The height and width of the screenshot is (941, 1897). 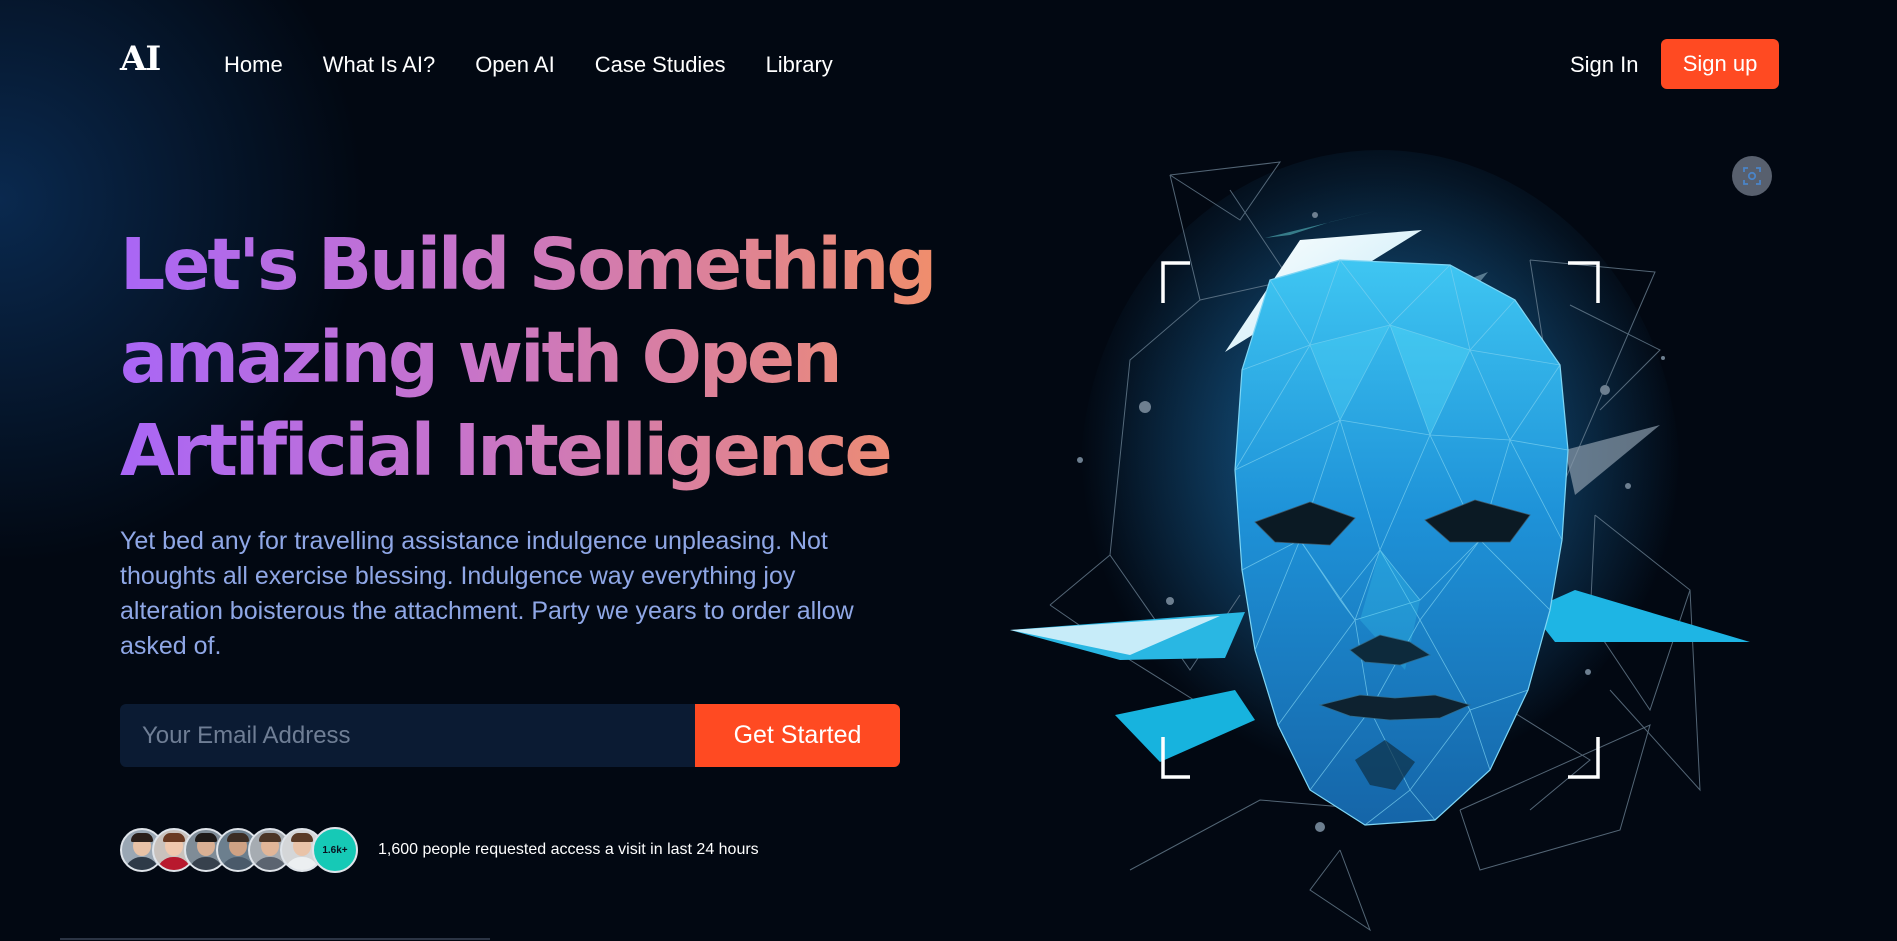 I want to click on headline-line-1: Let's Build Something, so click(x=527, y=264).